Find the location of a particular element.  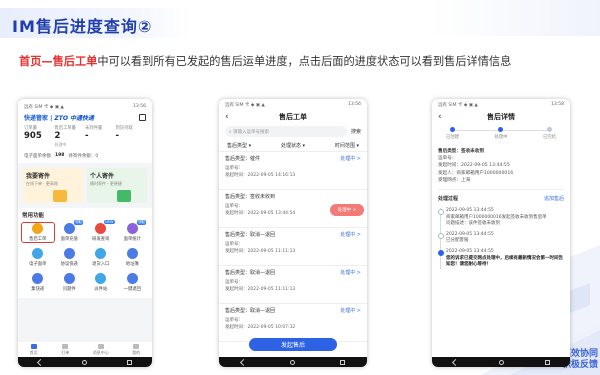

zto-logo: ZTO 中通快递 is located at coordinates (74, 118).